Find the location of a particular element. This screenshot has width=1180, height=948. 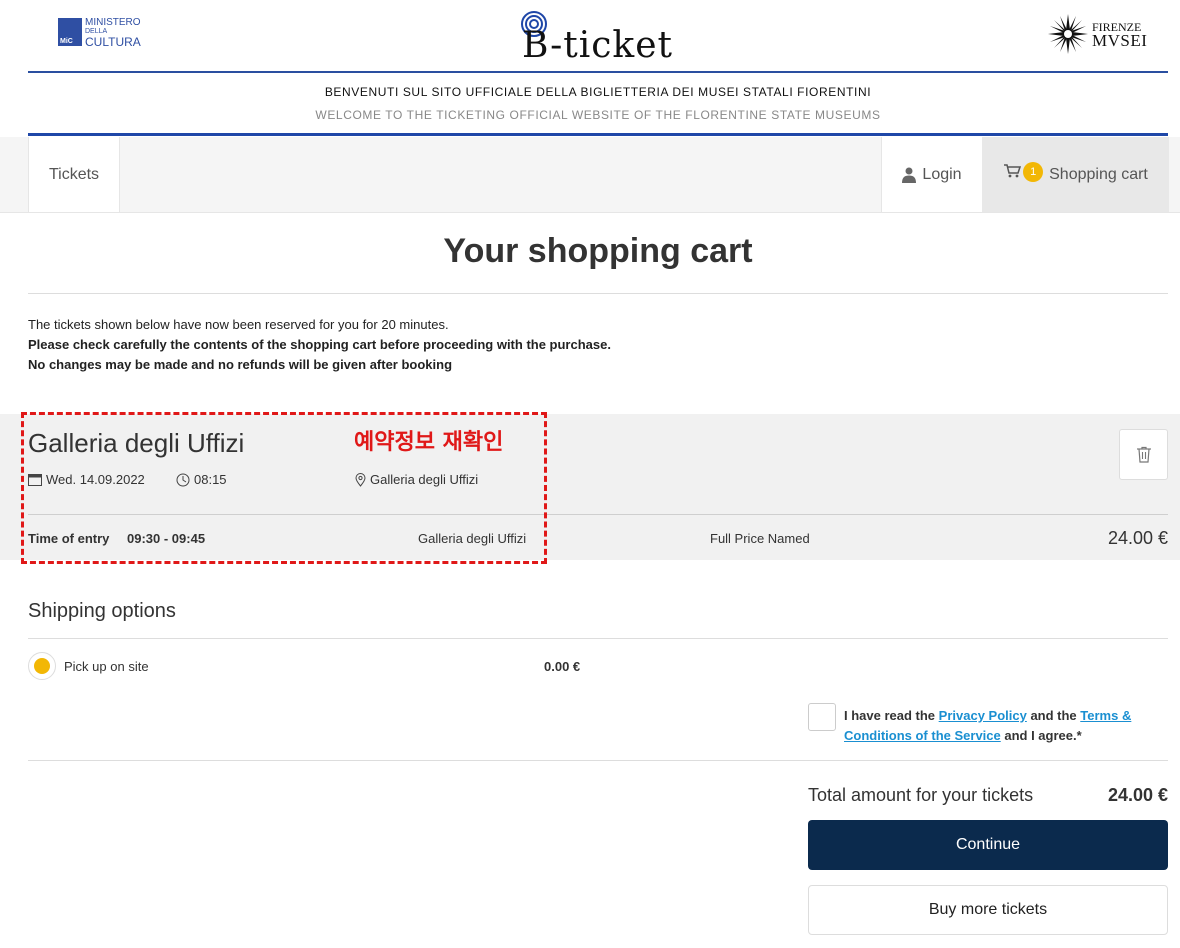

user-icon is located at coordinates (909, 175).